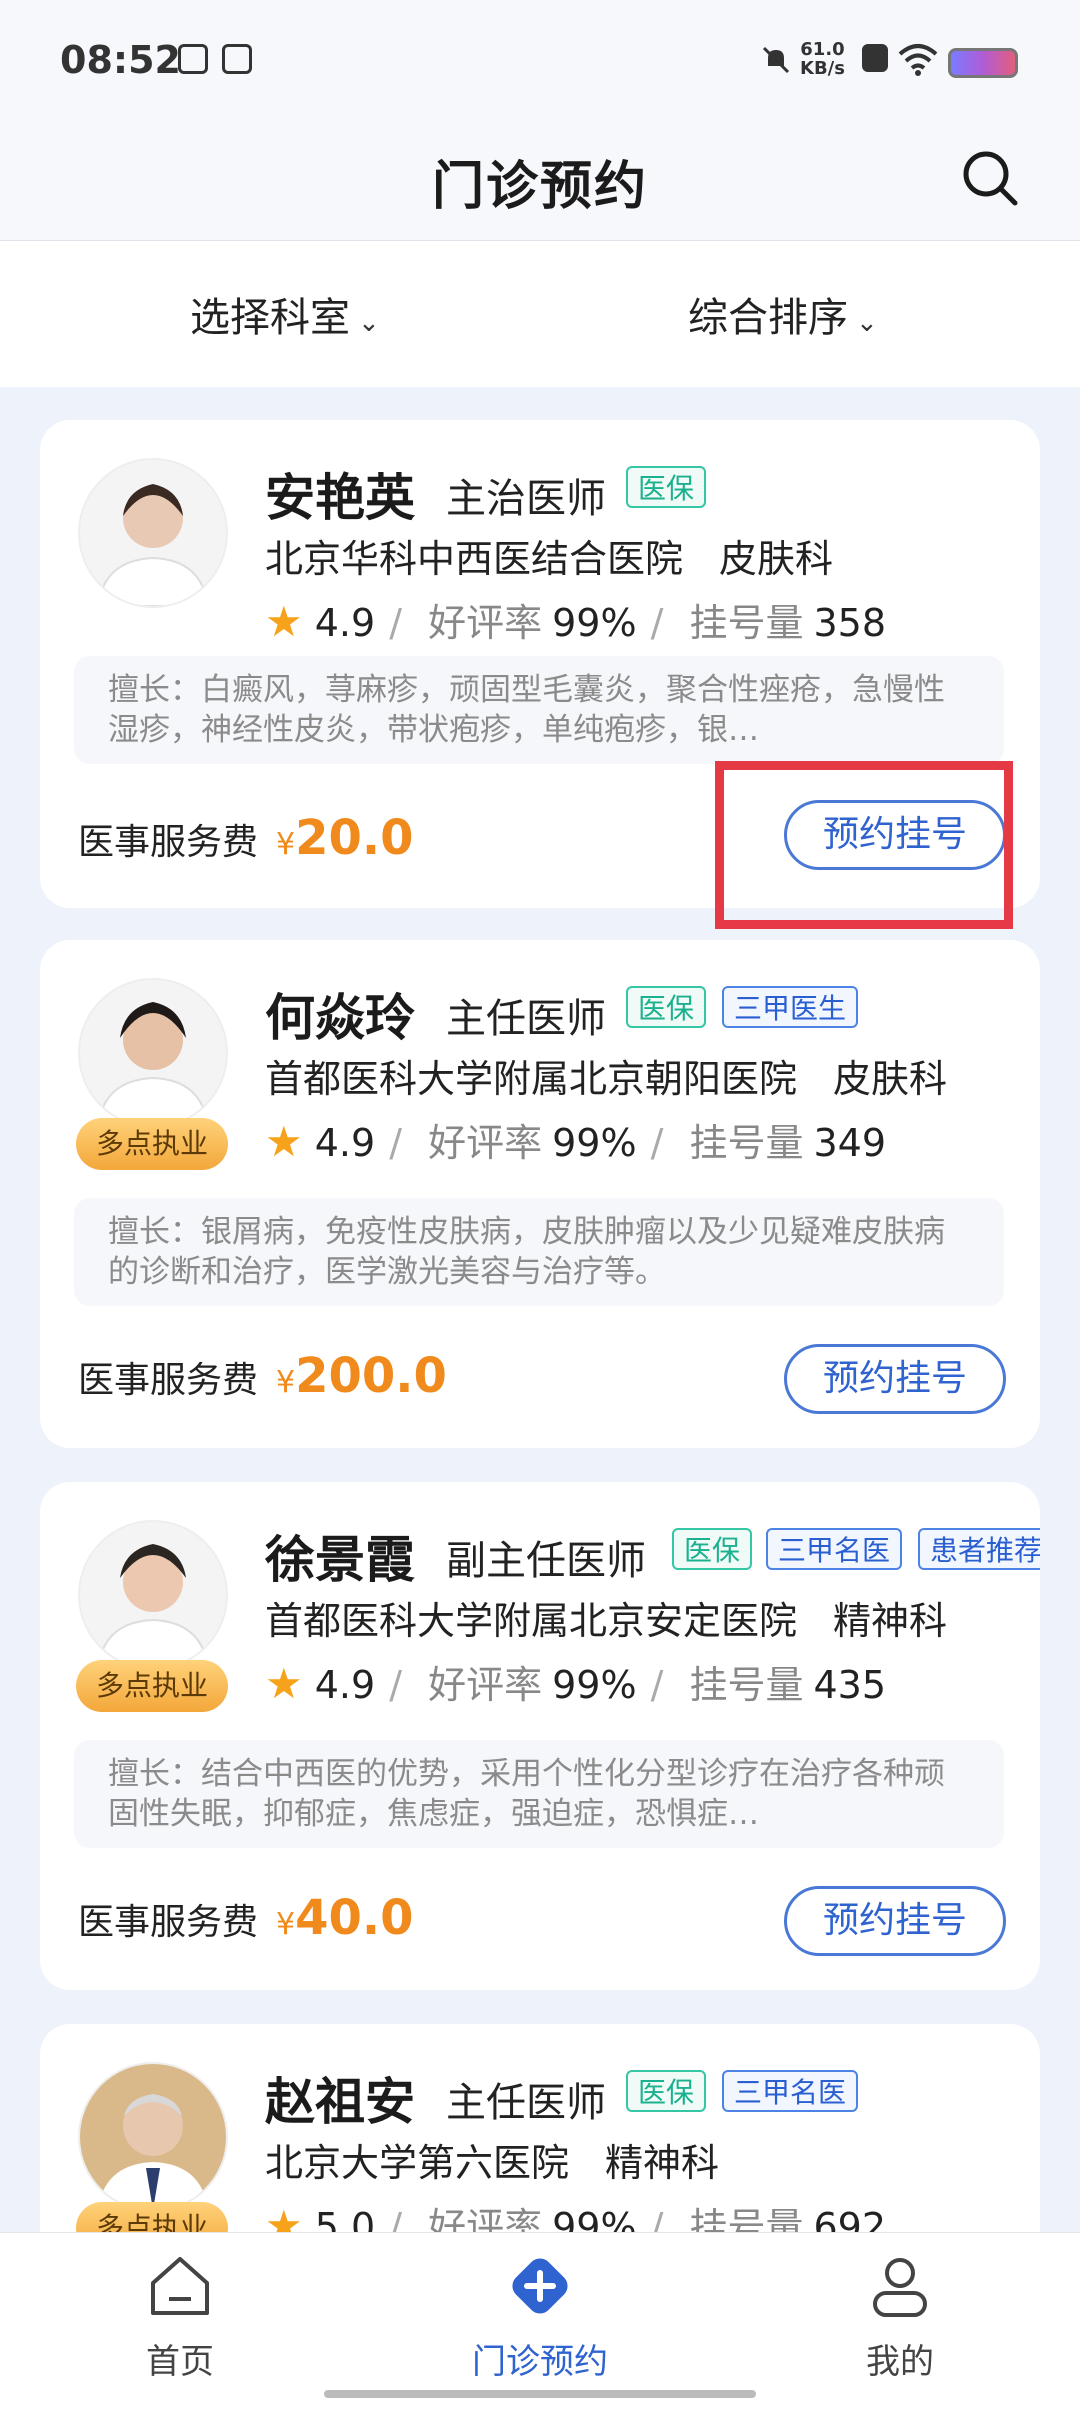  What do you see at coordinates (180, 2286) in the screenshot?
I see `home-icon` at bounding box center [180, 2286].